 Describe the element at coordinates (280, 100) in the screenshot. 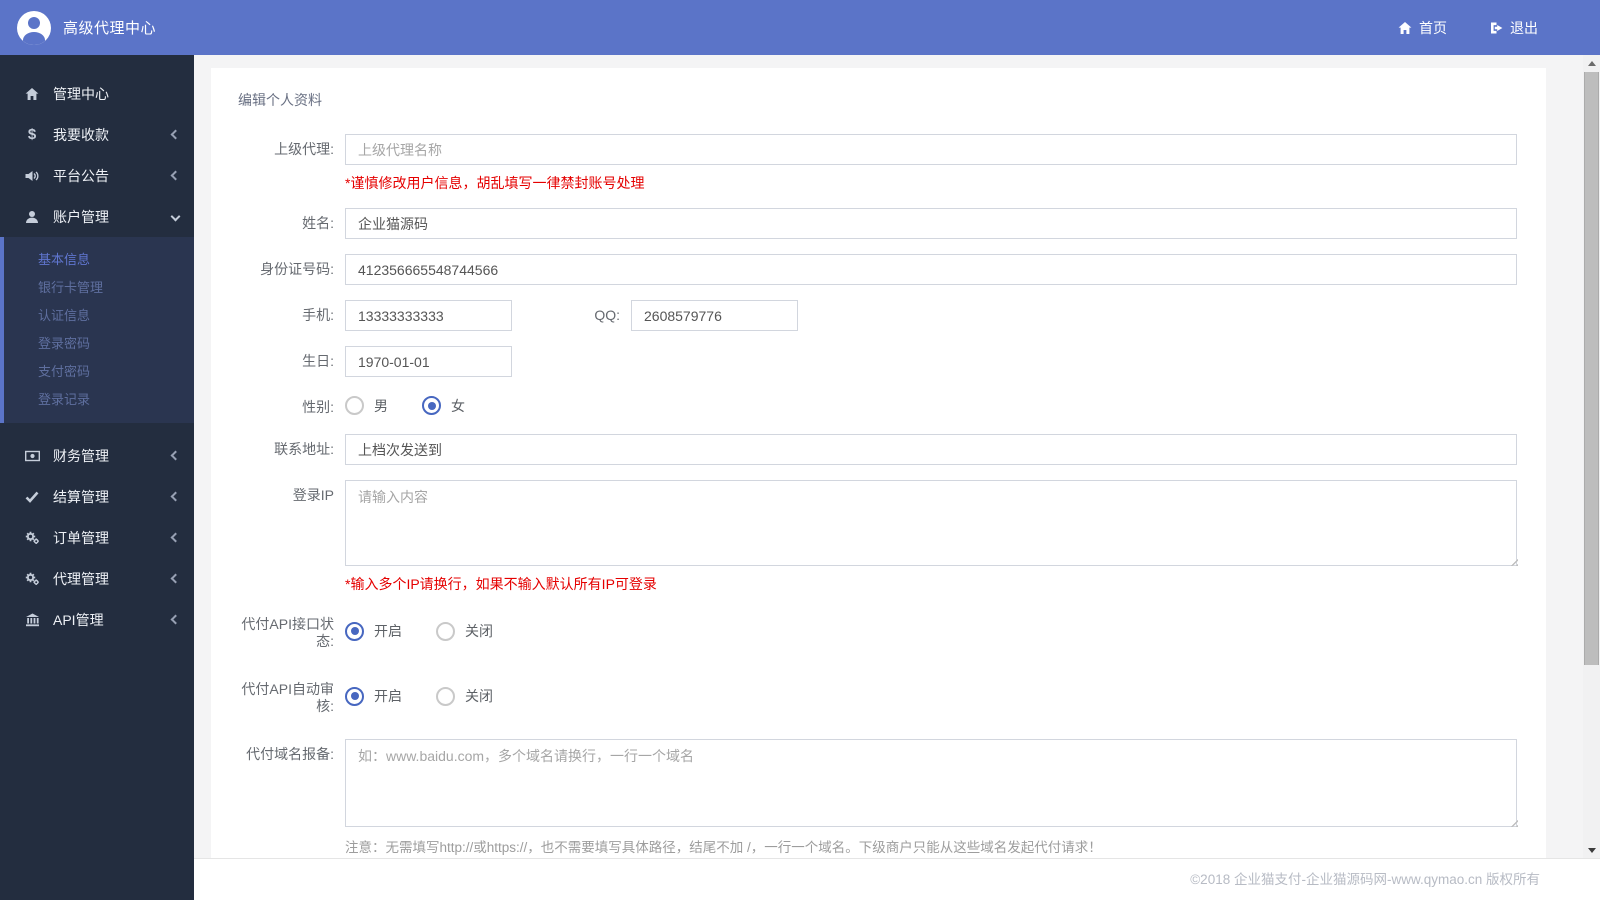

I see `form-title: 编辑个人资料` at that location.